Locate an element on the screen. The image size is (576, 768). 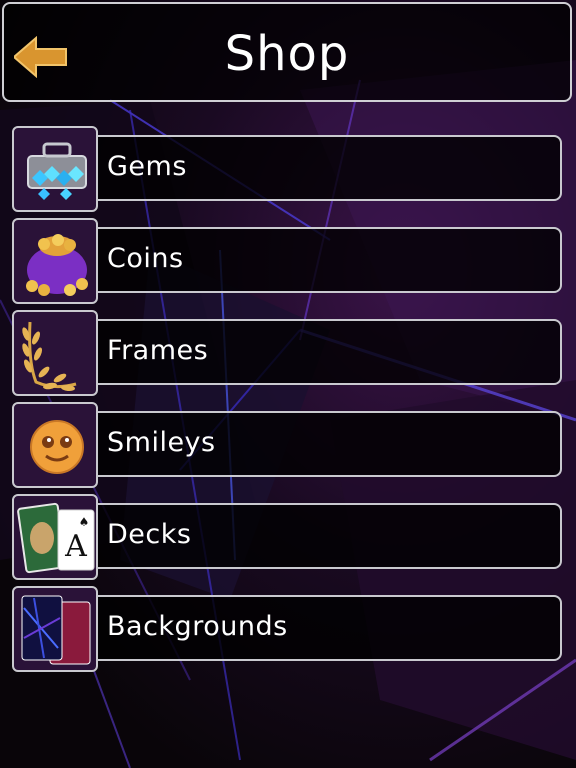
svg-text: A is located at coordinates (75, 546).